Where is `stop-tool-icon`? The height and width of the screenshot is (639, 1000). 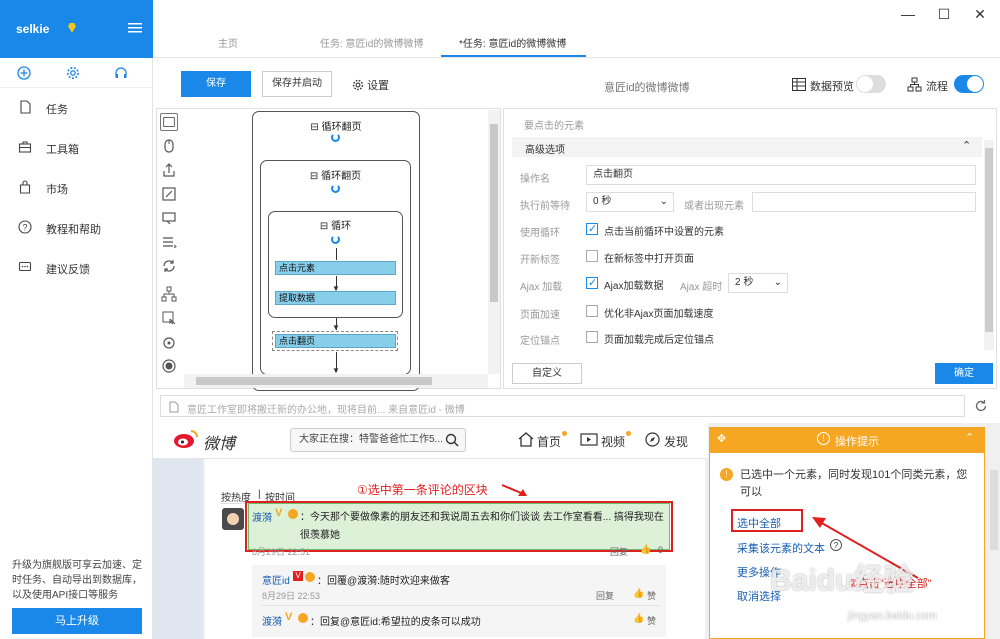
stop-tool-icon is located at coordinates (169, 366).